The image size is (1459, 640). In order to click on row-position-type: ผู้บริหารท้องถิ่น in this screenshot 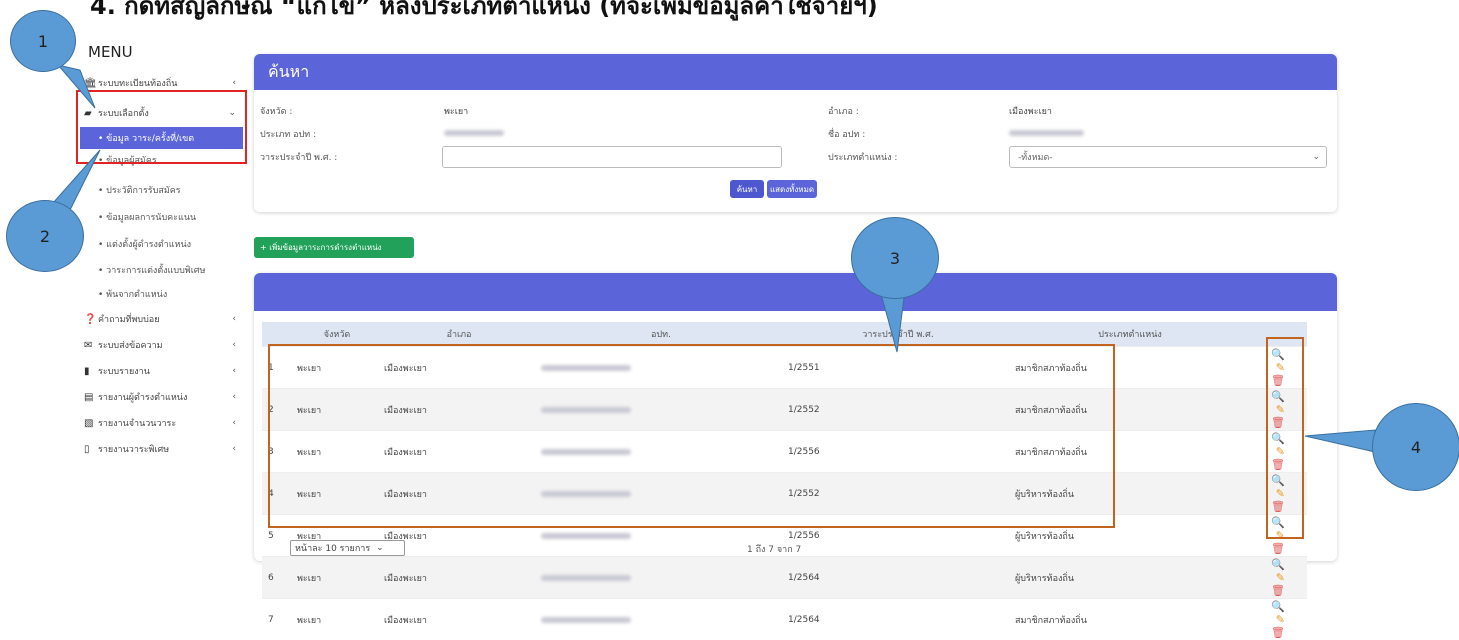, I will do `click(1127, 578)`.